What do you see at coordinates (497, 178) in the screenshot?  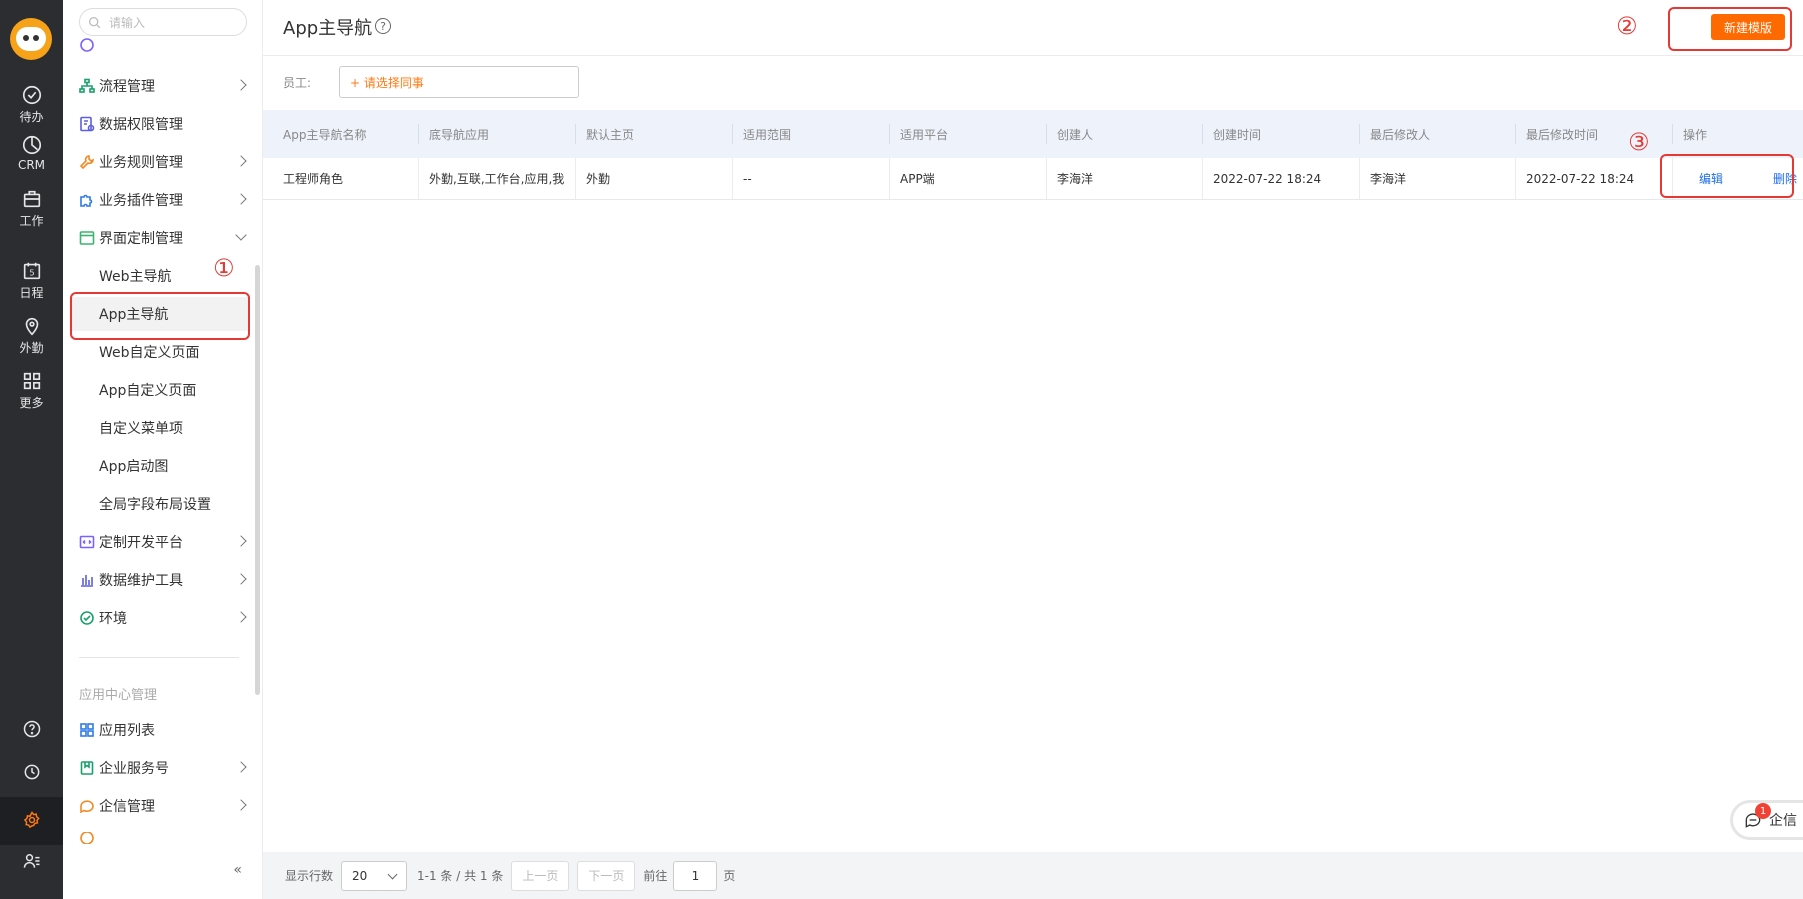 I see `cell-bottom-apps: 外勤,互联,工作台,应用,我` at bounding box center [497, 178].